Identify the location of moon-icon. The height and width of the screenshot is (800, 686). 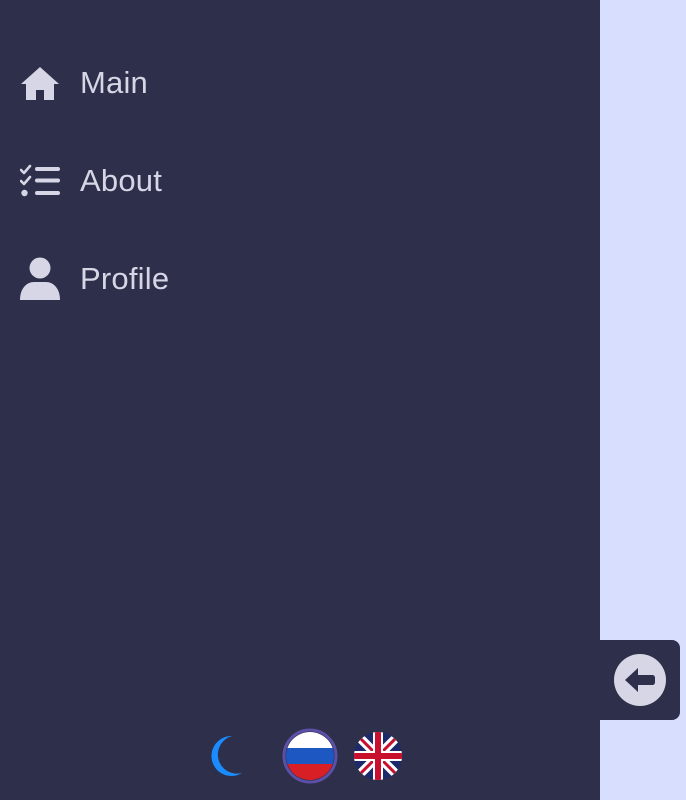
(224, 759).